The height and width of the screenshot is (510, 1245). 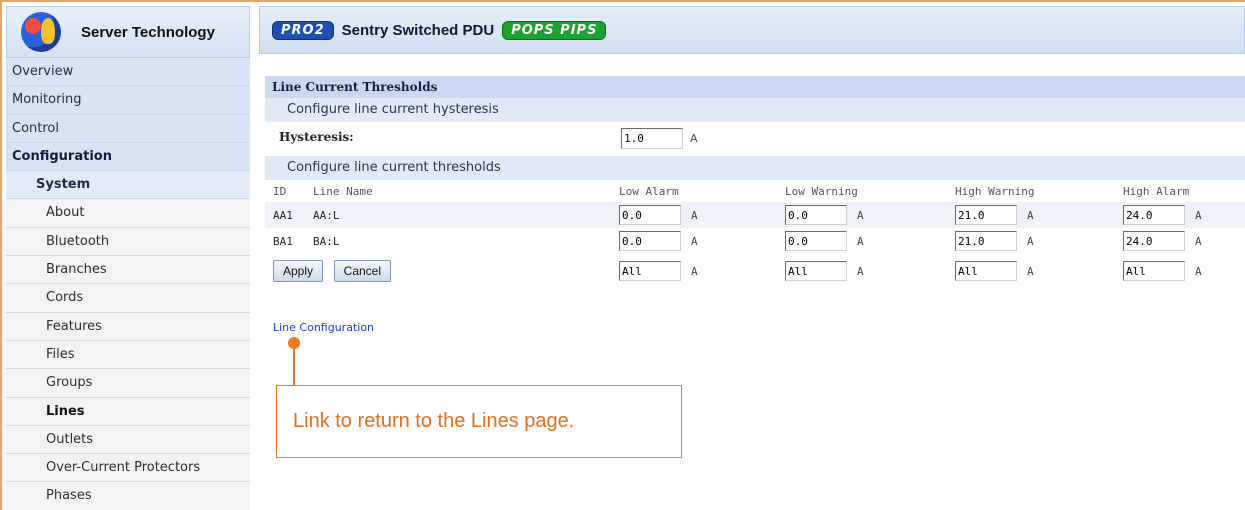 I want to click on table-row: BA1 BA:L A A A A, so click(x=755, y=241).